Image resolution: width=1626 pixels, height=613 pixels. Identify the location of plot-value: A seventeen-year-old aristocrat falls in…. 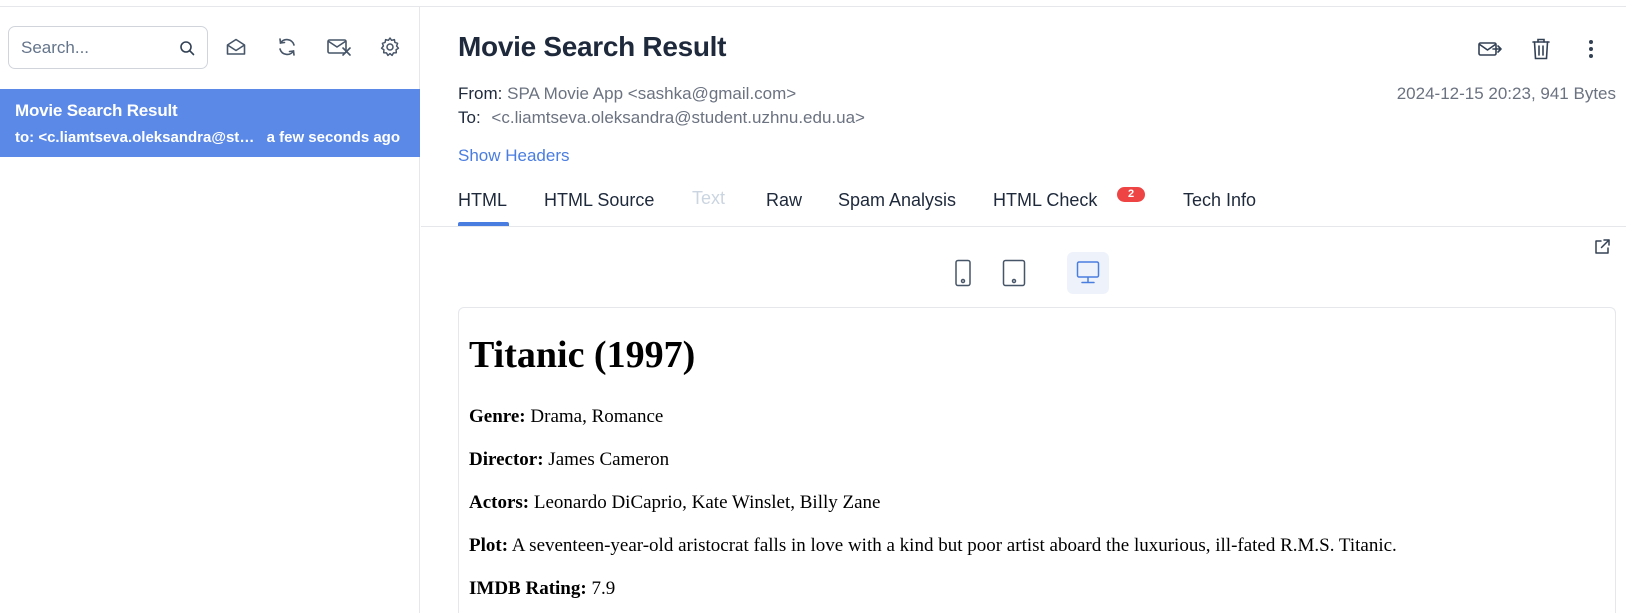
(954, 545).